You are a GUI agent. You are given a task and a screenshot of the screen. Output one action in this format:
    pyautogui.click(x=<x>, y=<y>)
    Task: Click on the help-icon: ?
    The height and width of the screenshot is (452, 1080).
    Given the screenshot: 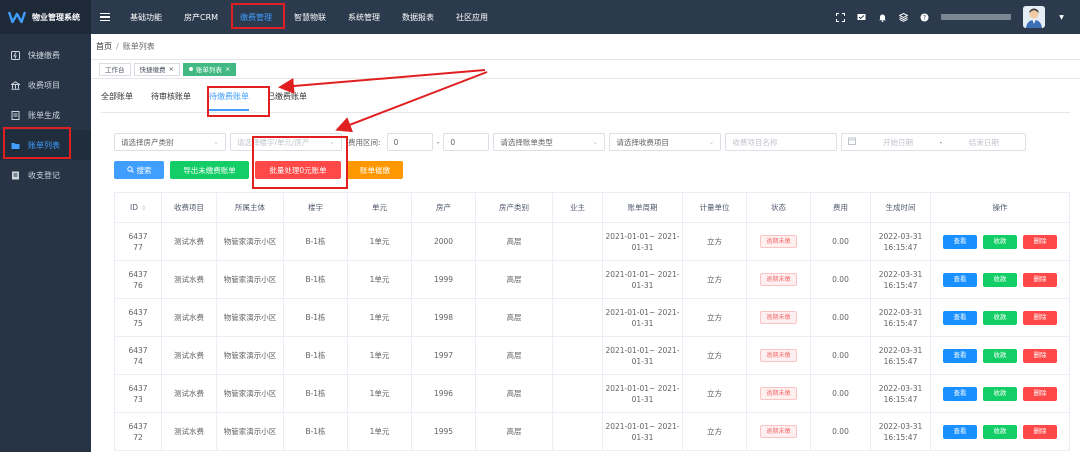 What is the action you would take?
    pyautogui.click(x=924, y=17)
    